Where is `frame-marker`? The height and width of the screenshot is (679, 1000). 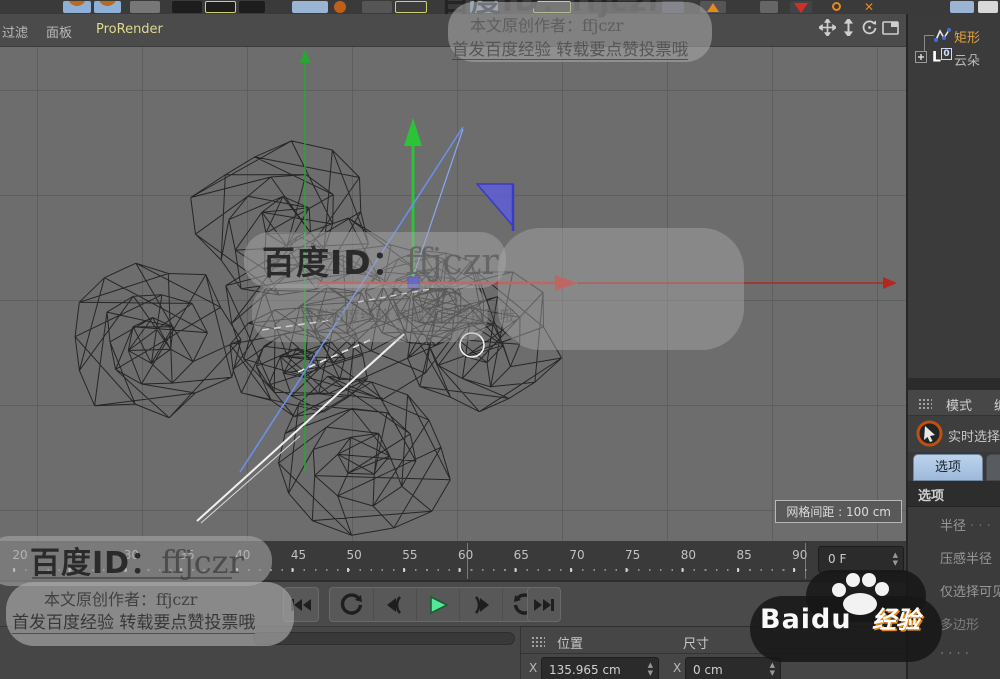
frame-marker is located at coordinates (467, 561).